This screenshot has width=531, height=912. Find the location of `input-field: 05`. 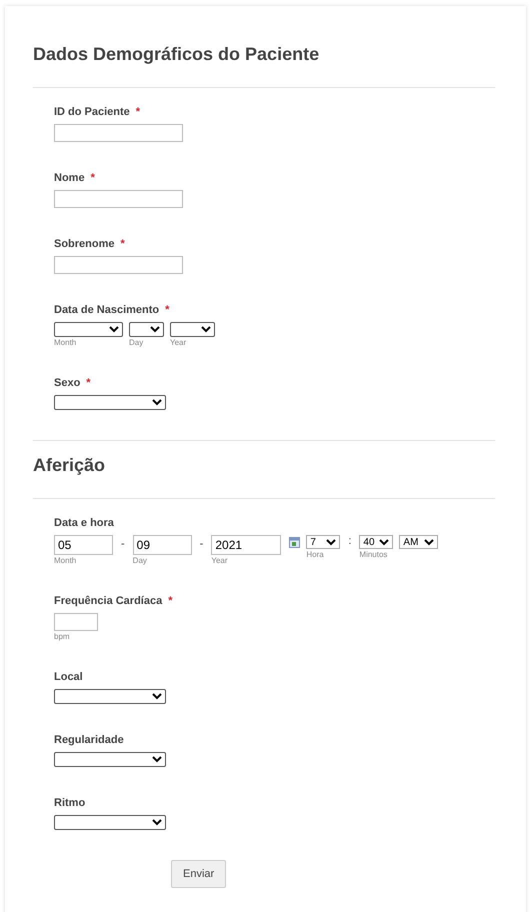

input-field: 05 is located at coordinates (83, 545).